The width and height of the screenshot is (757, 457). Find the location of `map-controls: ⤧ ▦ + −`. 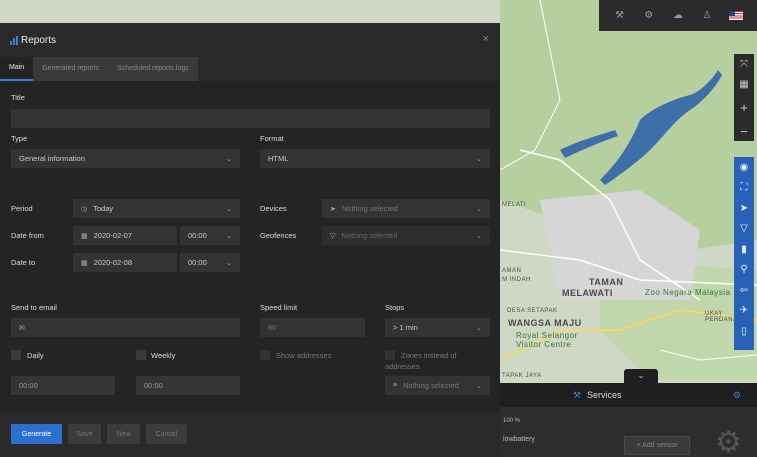

map-controls: ⤧ ▦ + − is located at coordinates (744, 97).